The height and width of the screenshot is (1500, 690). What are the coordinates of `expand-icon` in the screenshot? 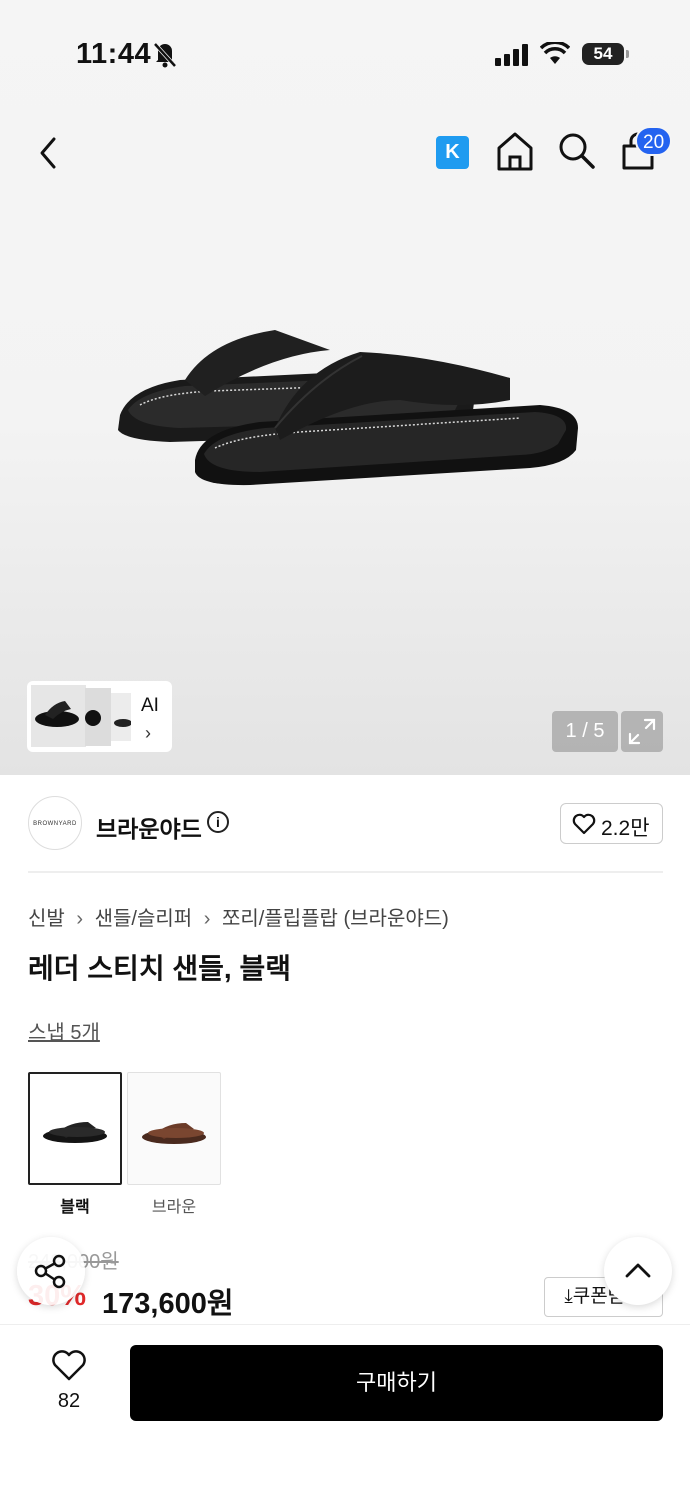 It's located at (642, 731).